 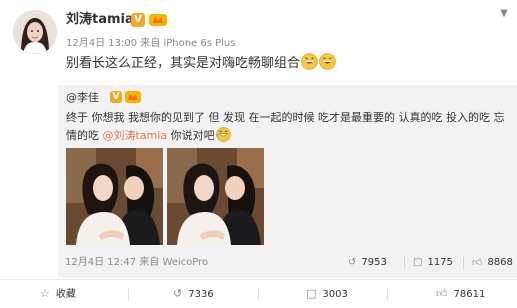 I want to click on repost-repost-count: 7953, so click(x=374, y=262).